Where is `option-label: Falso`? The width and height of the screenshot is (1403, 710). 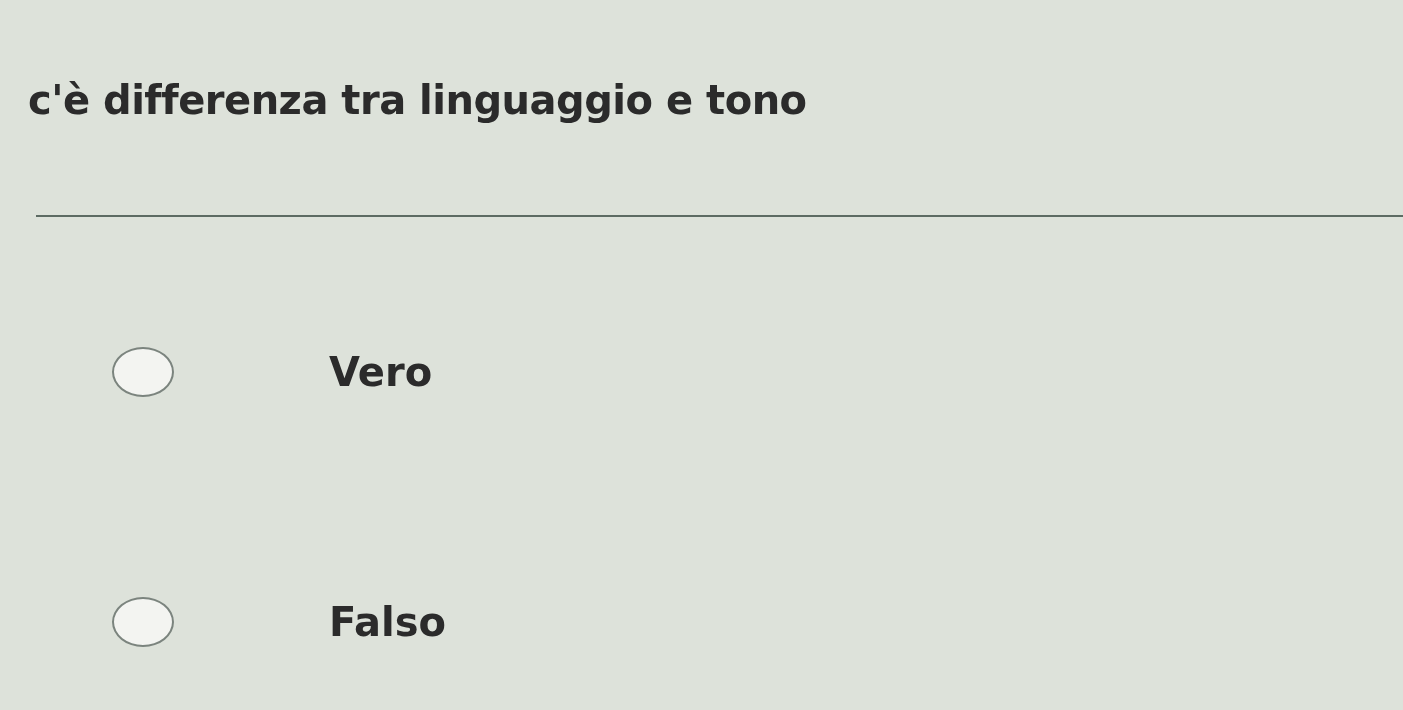
option-label: Falso is located at coordinates (387, 622).